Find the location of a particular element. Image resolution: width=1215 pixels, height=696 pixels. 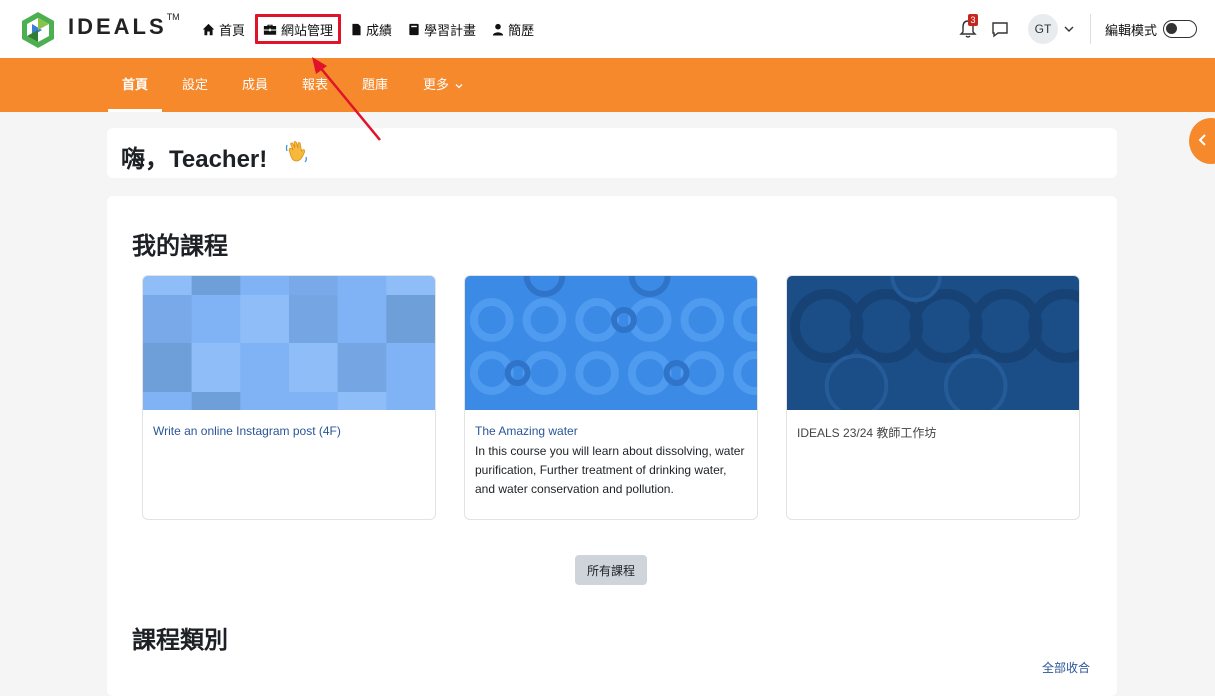

chevron-left-icon is located at coordinates (1202, 140).